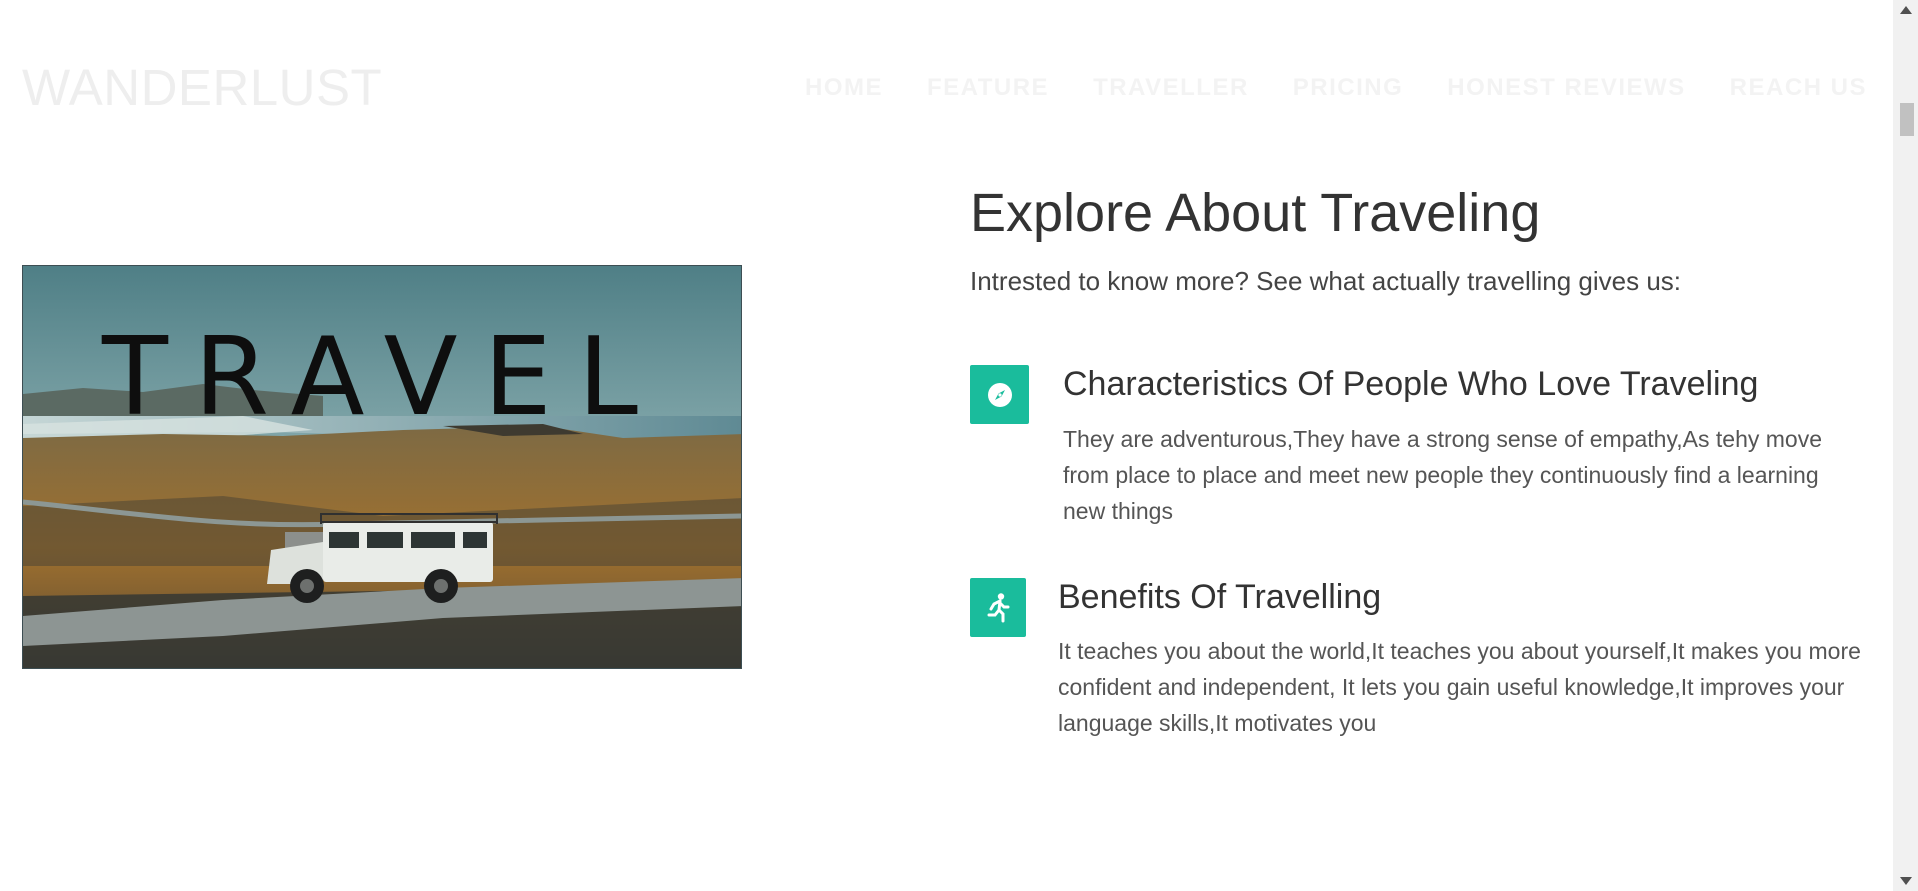 The image size is (1918, 891). I want to click on scrollbar-thumb, so click(1907, 119).